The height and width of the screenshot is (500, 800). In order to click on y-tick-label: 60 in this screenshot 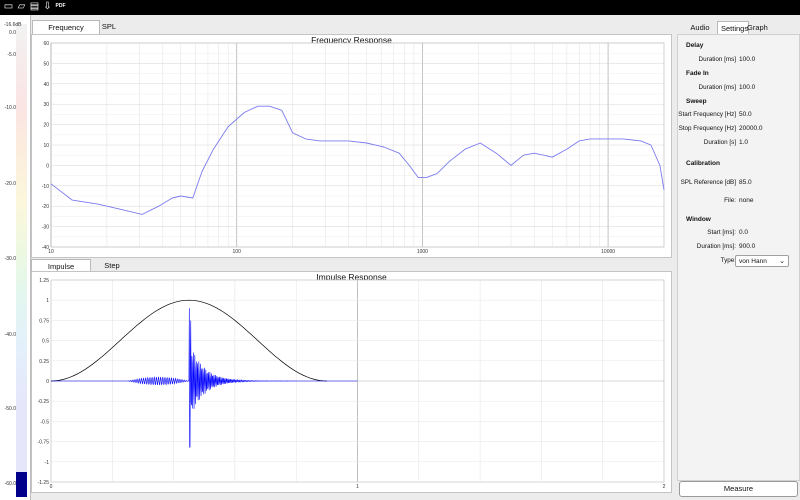, I will do `click(46, 44)`.